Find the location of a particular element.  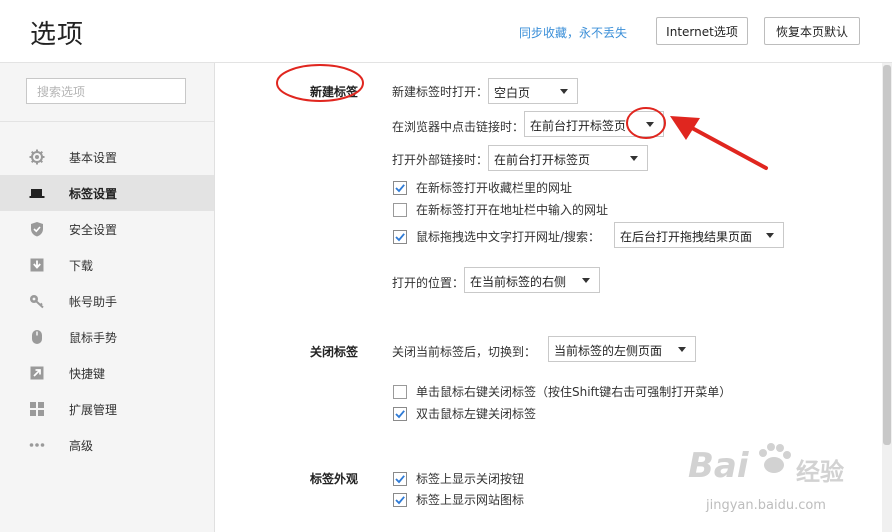

sidebar-item-label: 鼠标手势 is located at coordinates (93, 337).